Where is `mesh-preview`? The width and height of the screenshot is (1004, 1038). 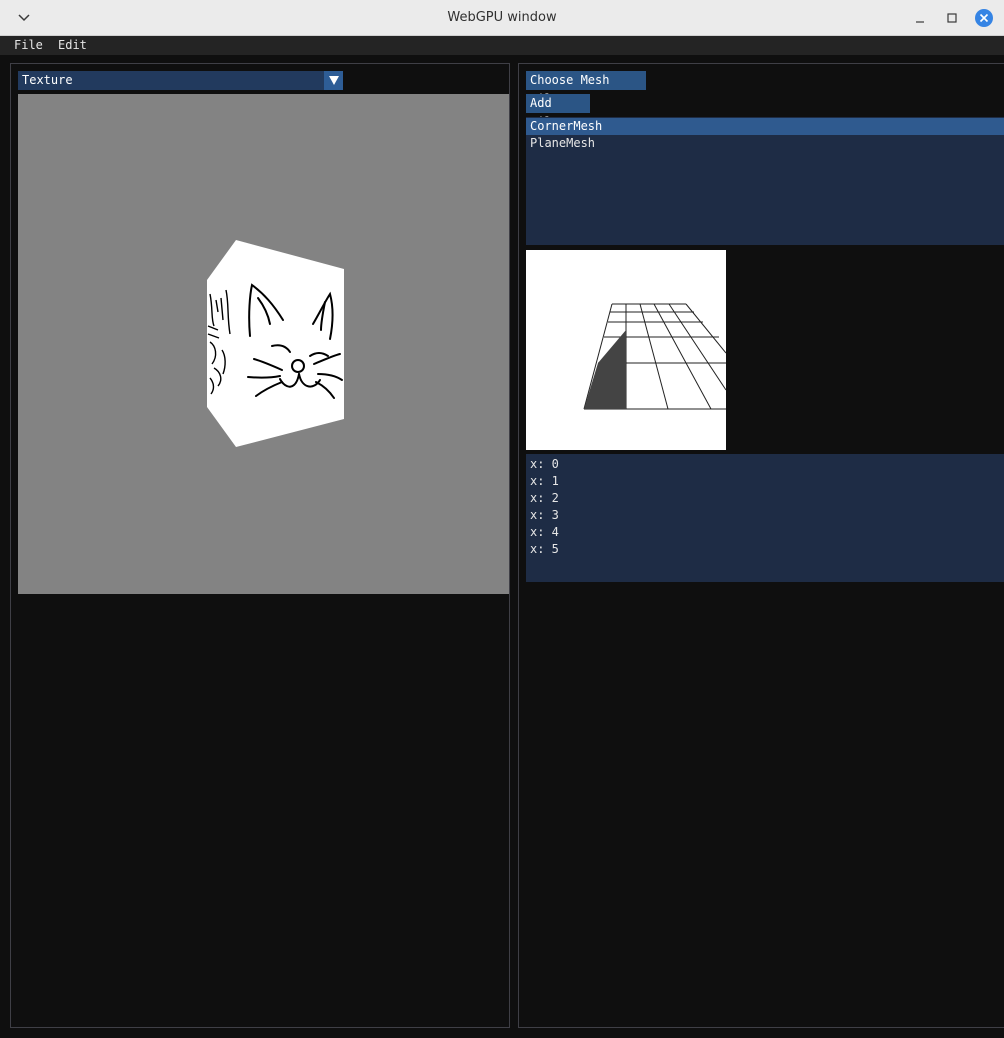 mesh-preview is located at coordinates (626, 350).